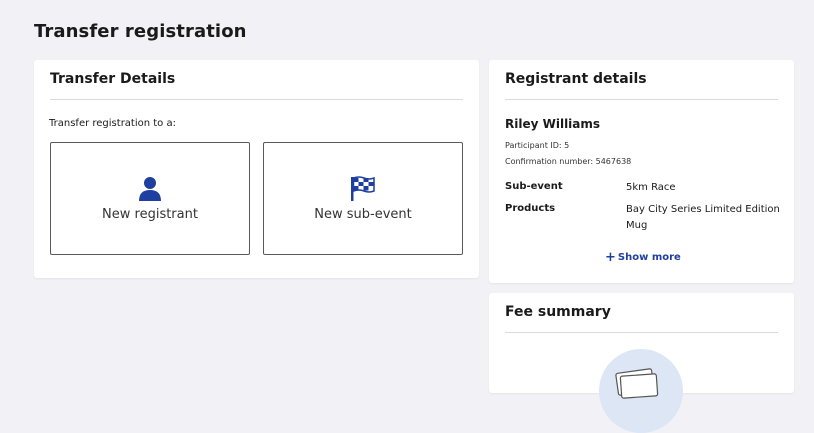 This screenshot has width=814, height=433. Describe the element at coordinates (576, 79) in the screenshot. I see `registrant-details-title: Registrant details` at that location.